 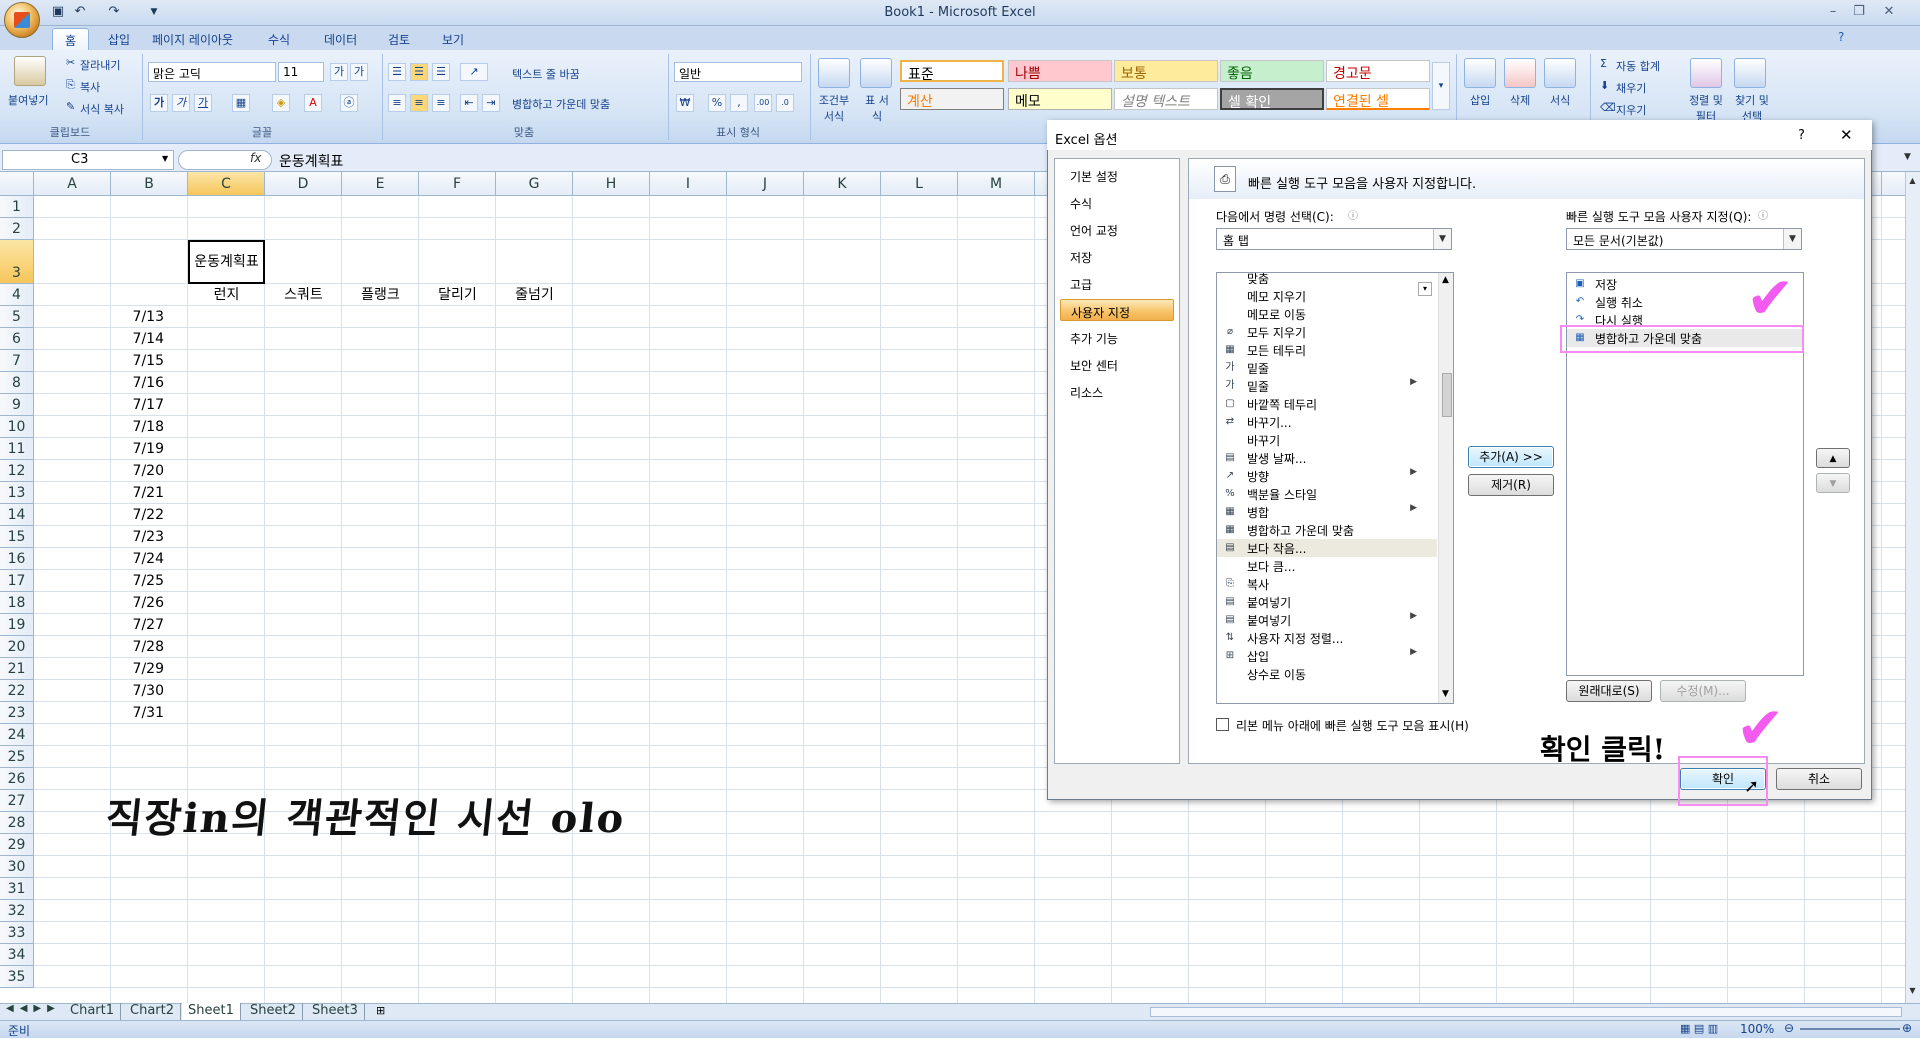 What do you see at coordinates (88, 160) in the screenshot?
I see `name-box: C3` at bounding box center [88, 160].